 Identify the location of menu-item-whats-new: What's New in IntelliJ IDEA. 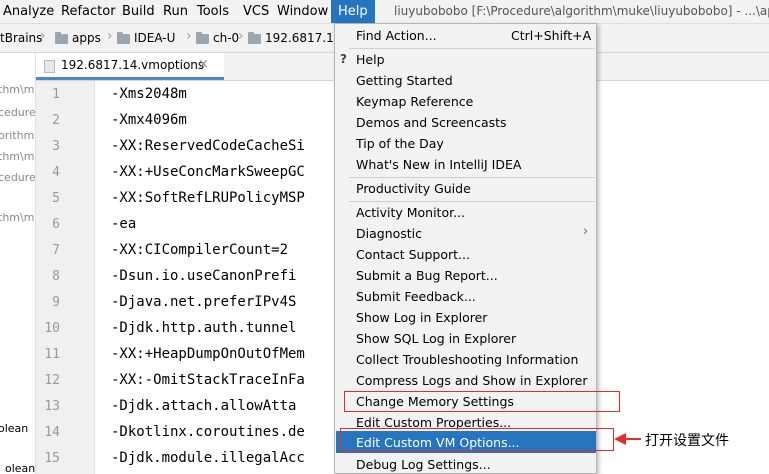
(438, 165).